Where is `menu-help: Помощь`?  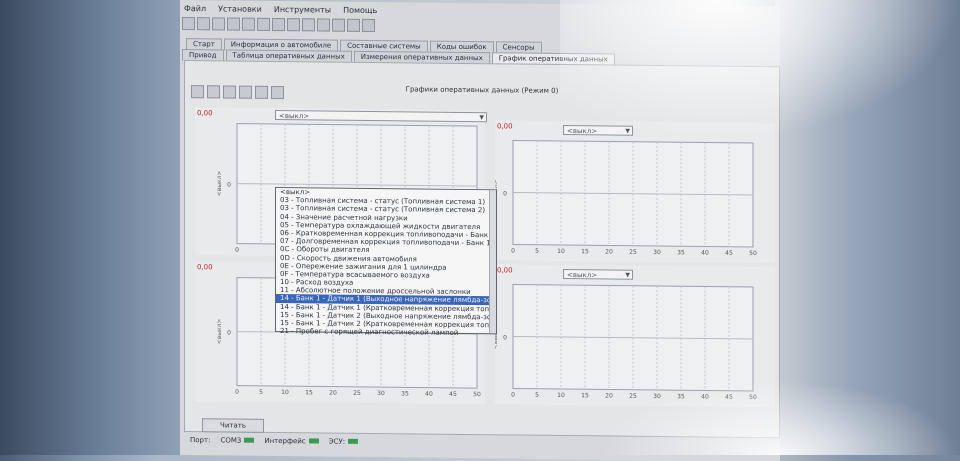 menu-help: Помощь is located at coordinates (360, 12).